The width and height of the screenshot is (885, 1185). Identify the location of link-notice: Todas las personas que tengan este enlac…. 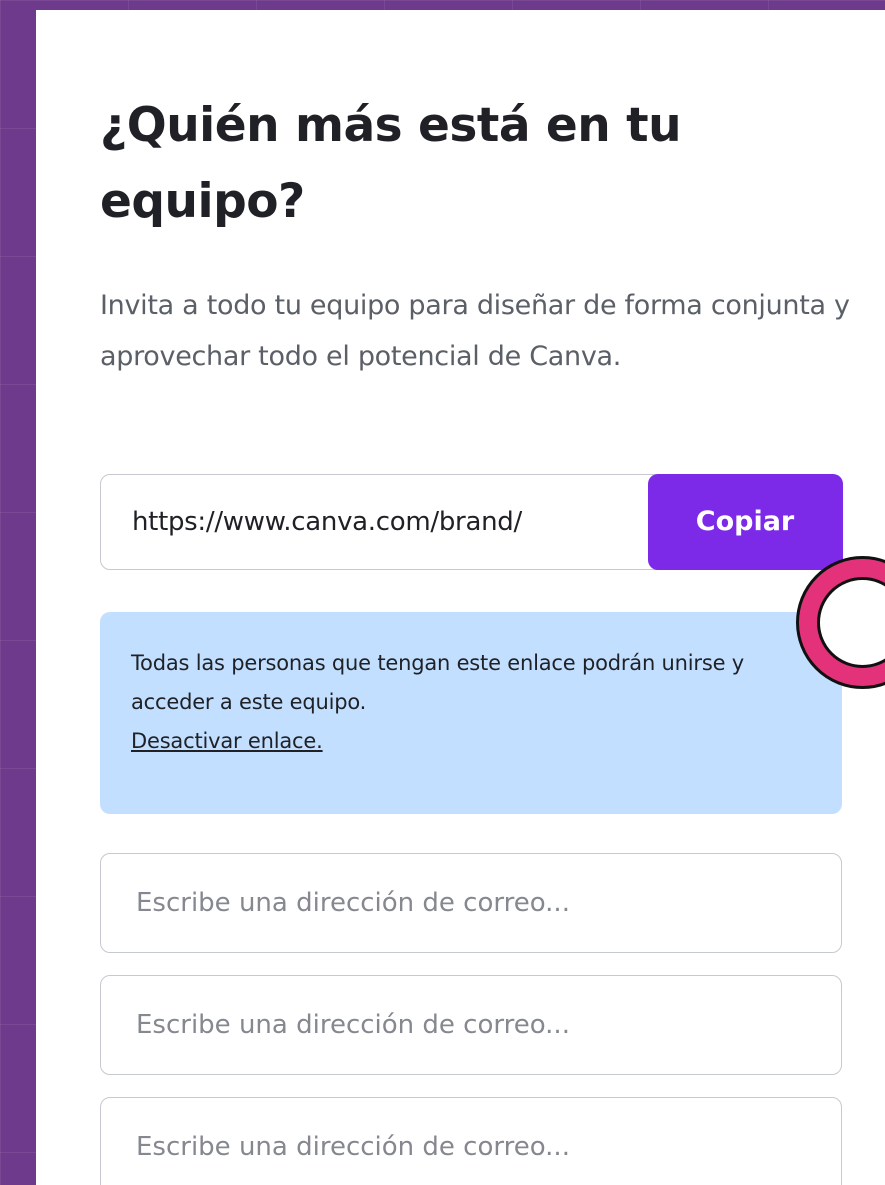
(471, 713).